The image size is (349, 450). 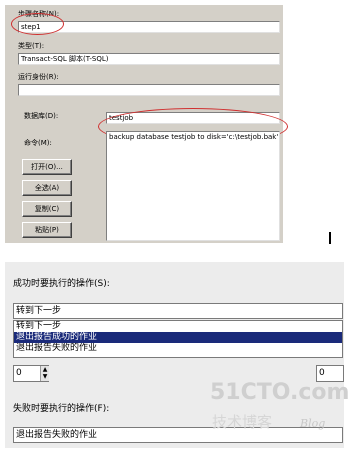 I want to click on retry-attempts-spinner: ▲ ▼, so click(x=44, y=373).